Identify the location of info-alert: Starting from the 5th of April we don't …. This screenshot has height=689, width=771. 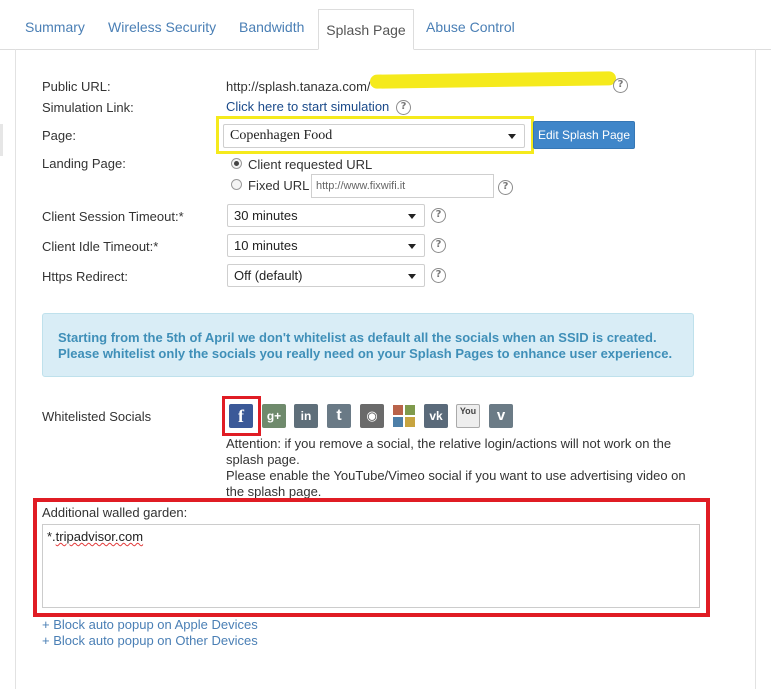
(368, 345).